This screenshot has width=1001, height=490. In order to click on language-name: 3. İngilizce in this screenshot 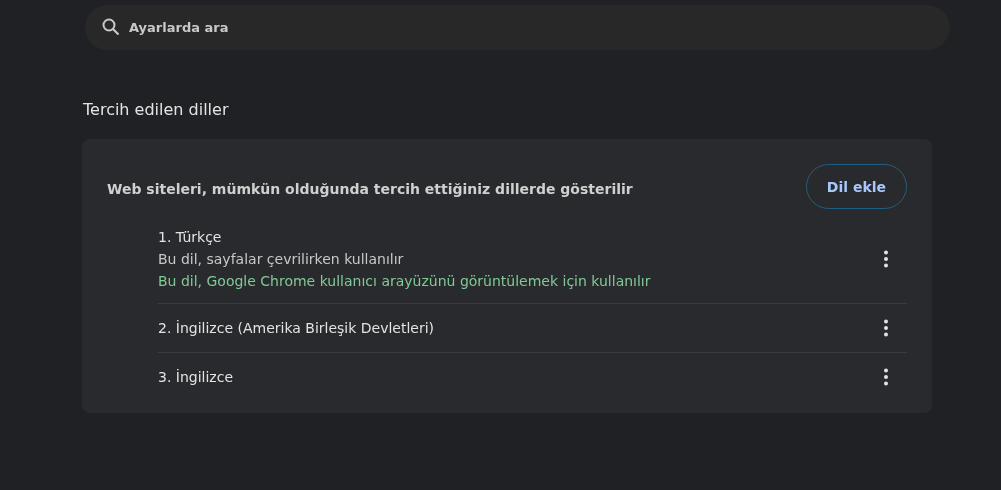, I will do `click(196, 377)`.